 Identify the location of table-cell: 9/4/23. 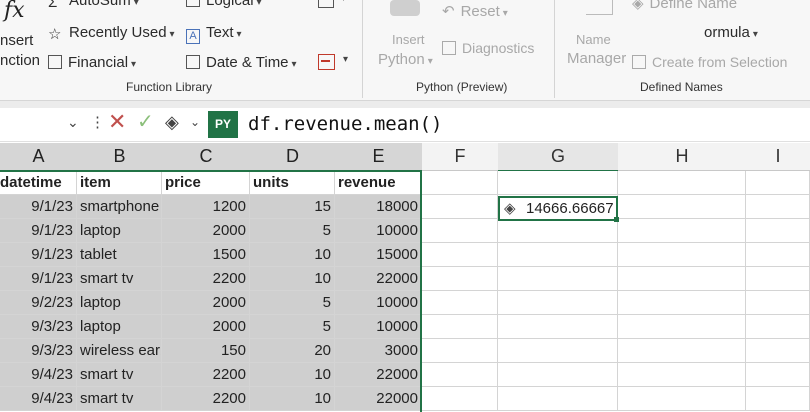
(38, 375).